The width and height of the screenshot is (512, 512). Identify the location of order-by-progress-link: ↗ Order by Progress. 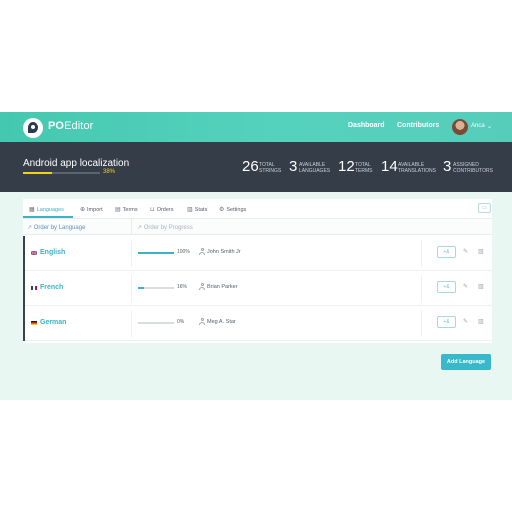
(165, 227).